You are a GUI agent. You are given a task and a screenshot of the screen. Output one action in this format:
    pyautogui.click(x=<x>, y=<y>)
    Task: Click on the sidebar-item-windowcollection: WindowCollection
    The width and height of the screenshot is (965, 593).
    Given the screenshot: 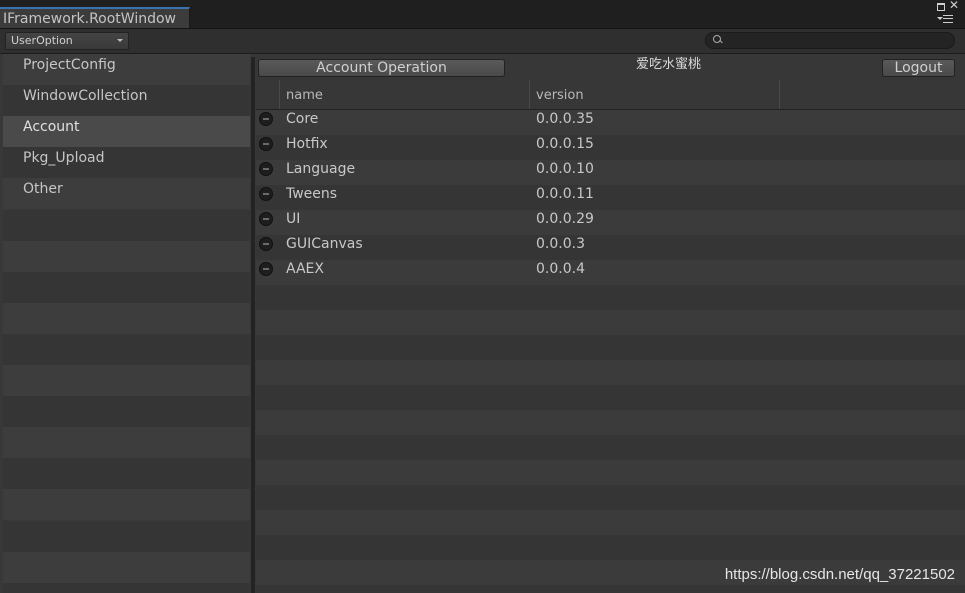 What is the action you would take?
    pyautogui.click(x=126, y=101)
    